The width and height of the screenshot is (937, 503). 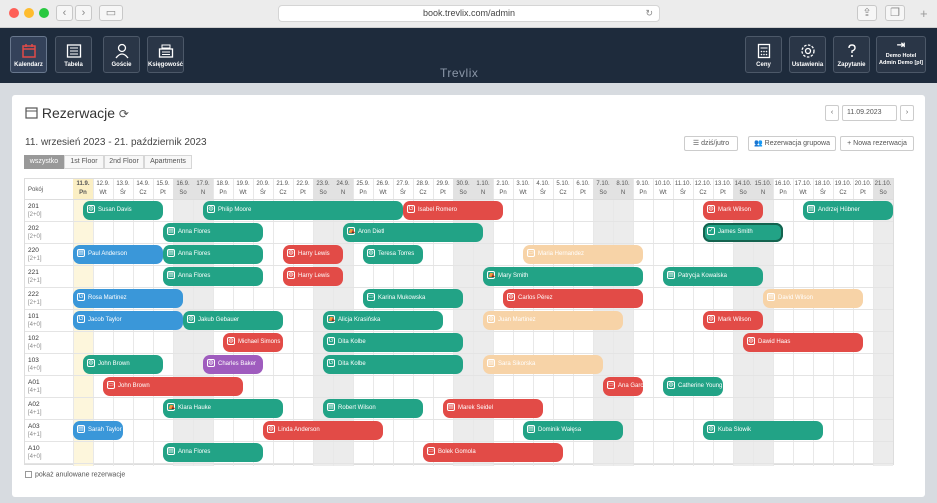 I want to click on tab-apartments: Apartments, so click(x=168, y=162).